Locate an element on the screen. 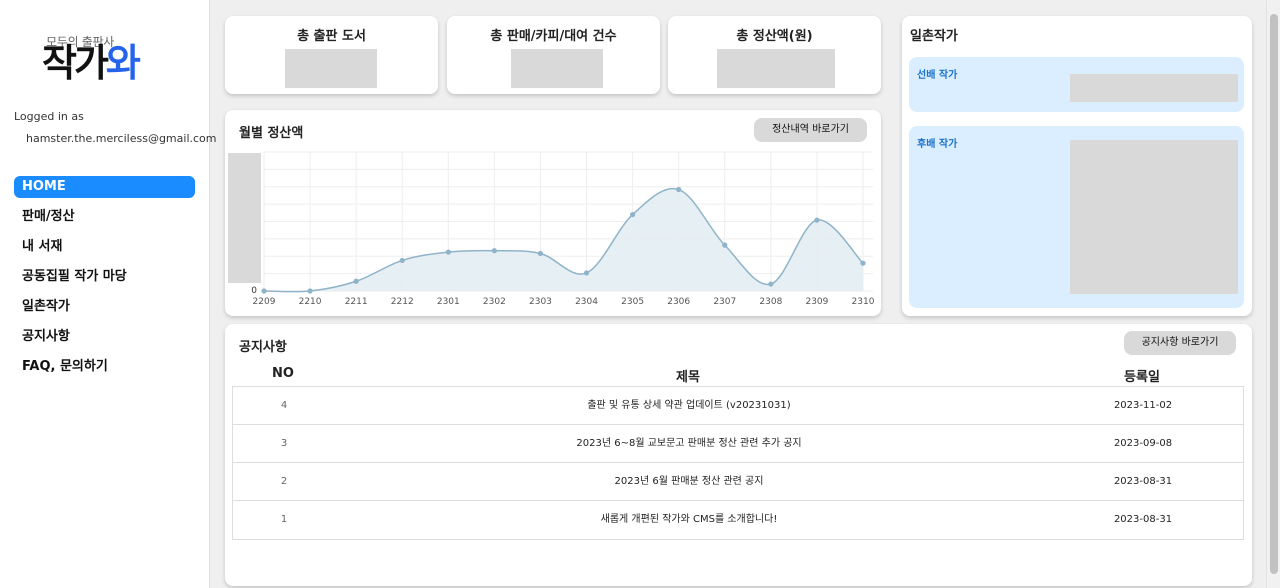 This screenshot has height=588, width=1280. notice-no: 4 is located at coordinates (284, 405).